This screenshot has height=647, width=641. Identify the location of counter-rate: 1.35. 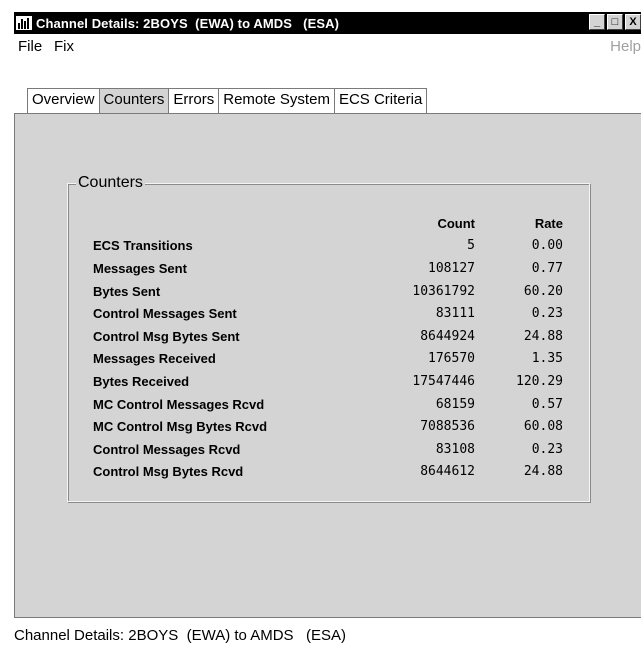
(547, 358).